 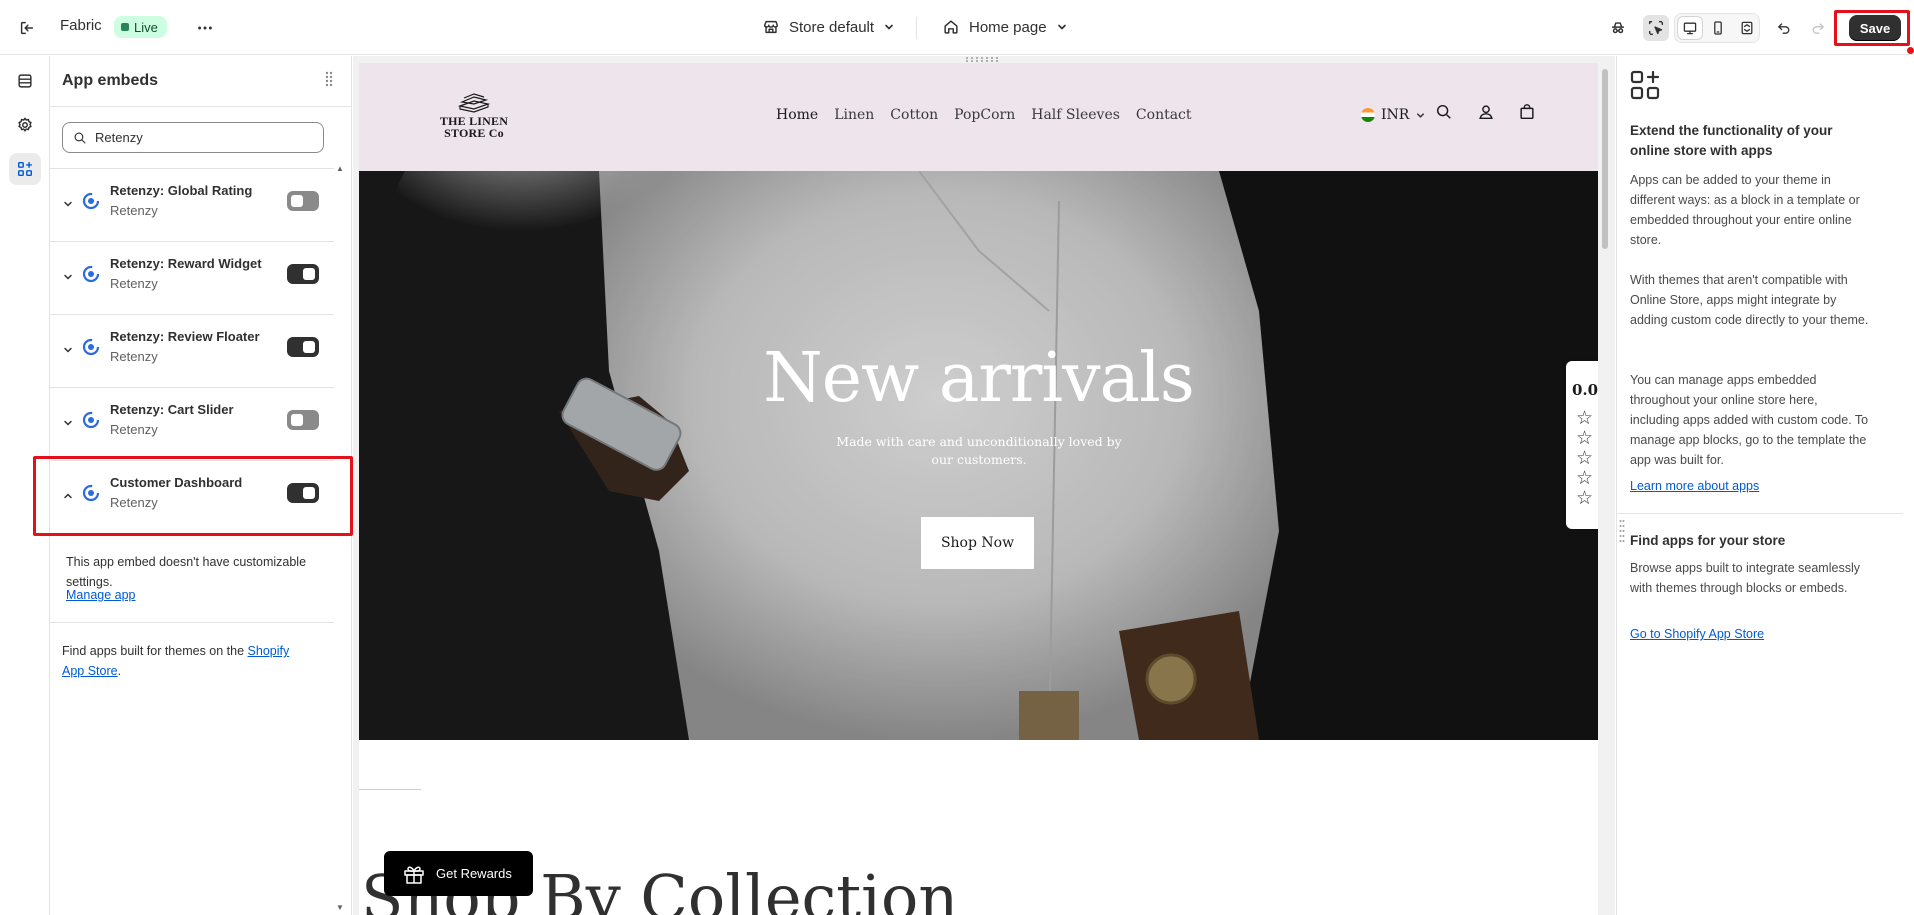 I want to click on books-logo-icon, so click(x=474, y=103).